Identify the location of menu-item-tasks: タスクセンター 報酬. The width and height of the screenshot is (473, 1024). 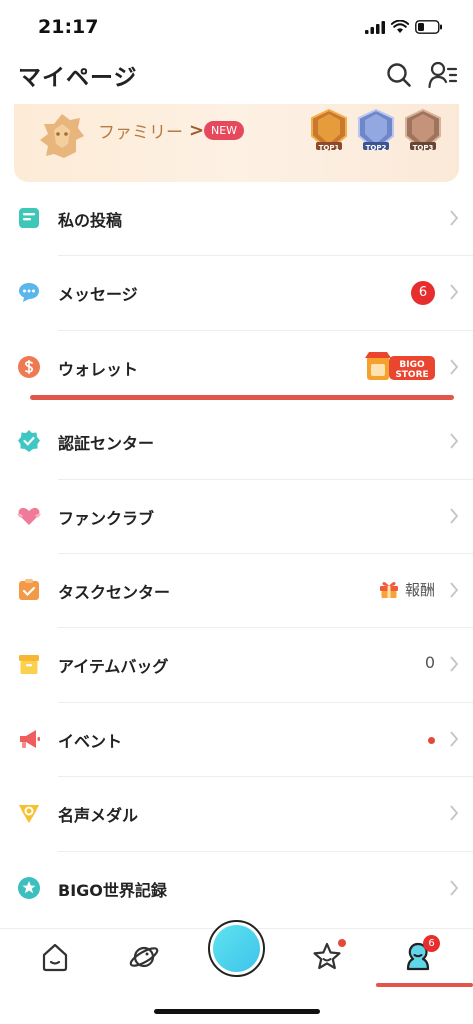
(236, 591).